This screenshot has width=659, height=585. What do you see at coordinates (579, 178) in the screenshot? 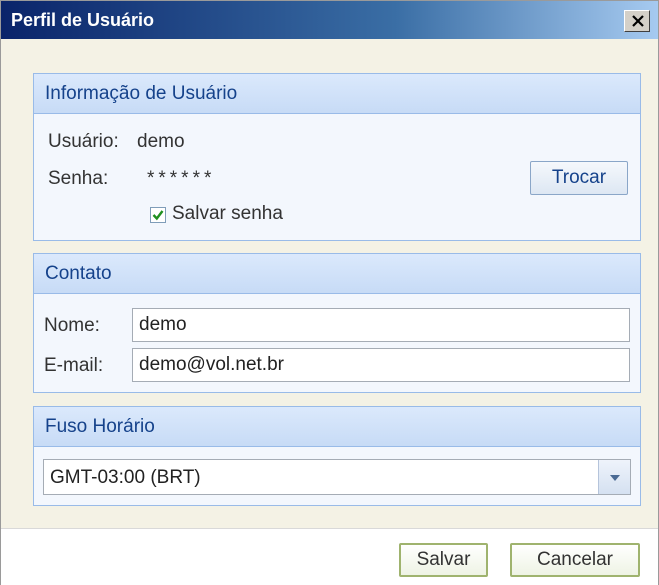
I see `change-password-button: Trocar` at bounding box center [579, 178].